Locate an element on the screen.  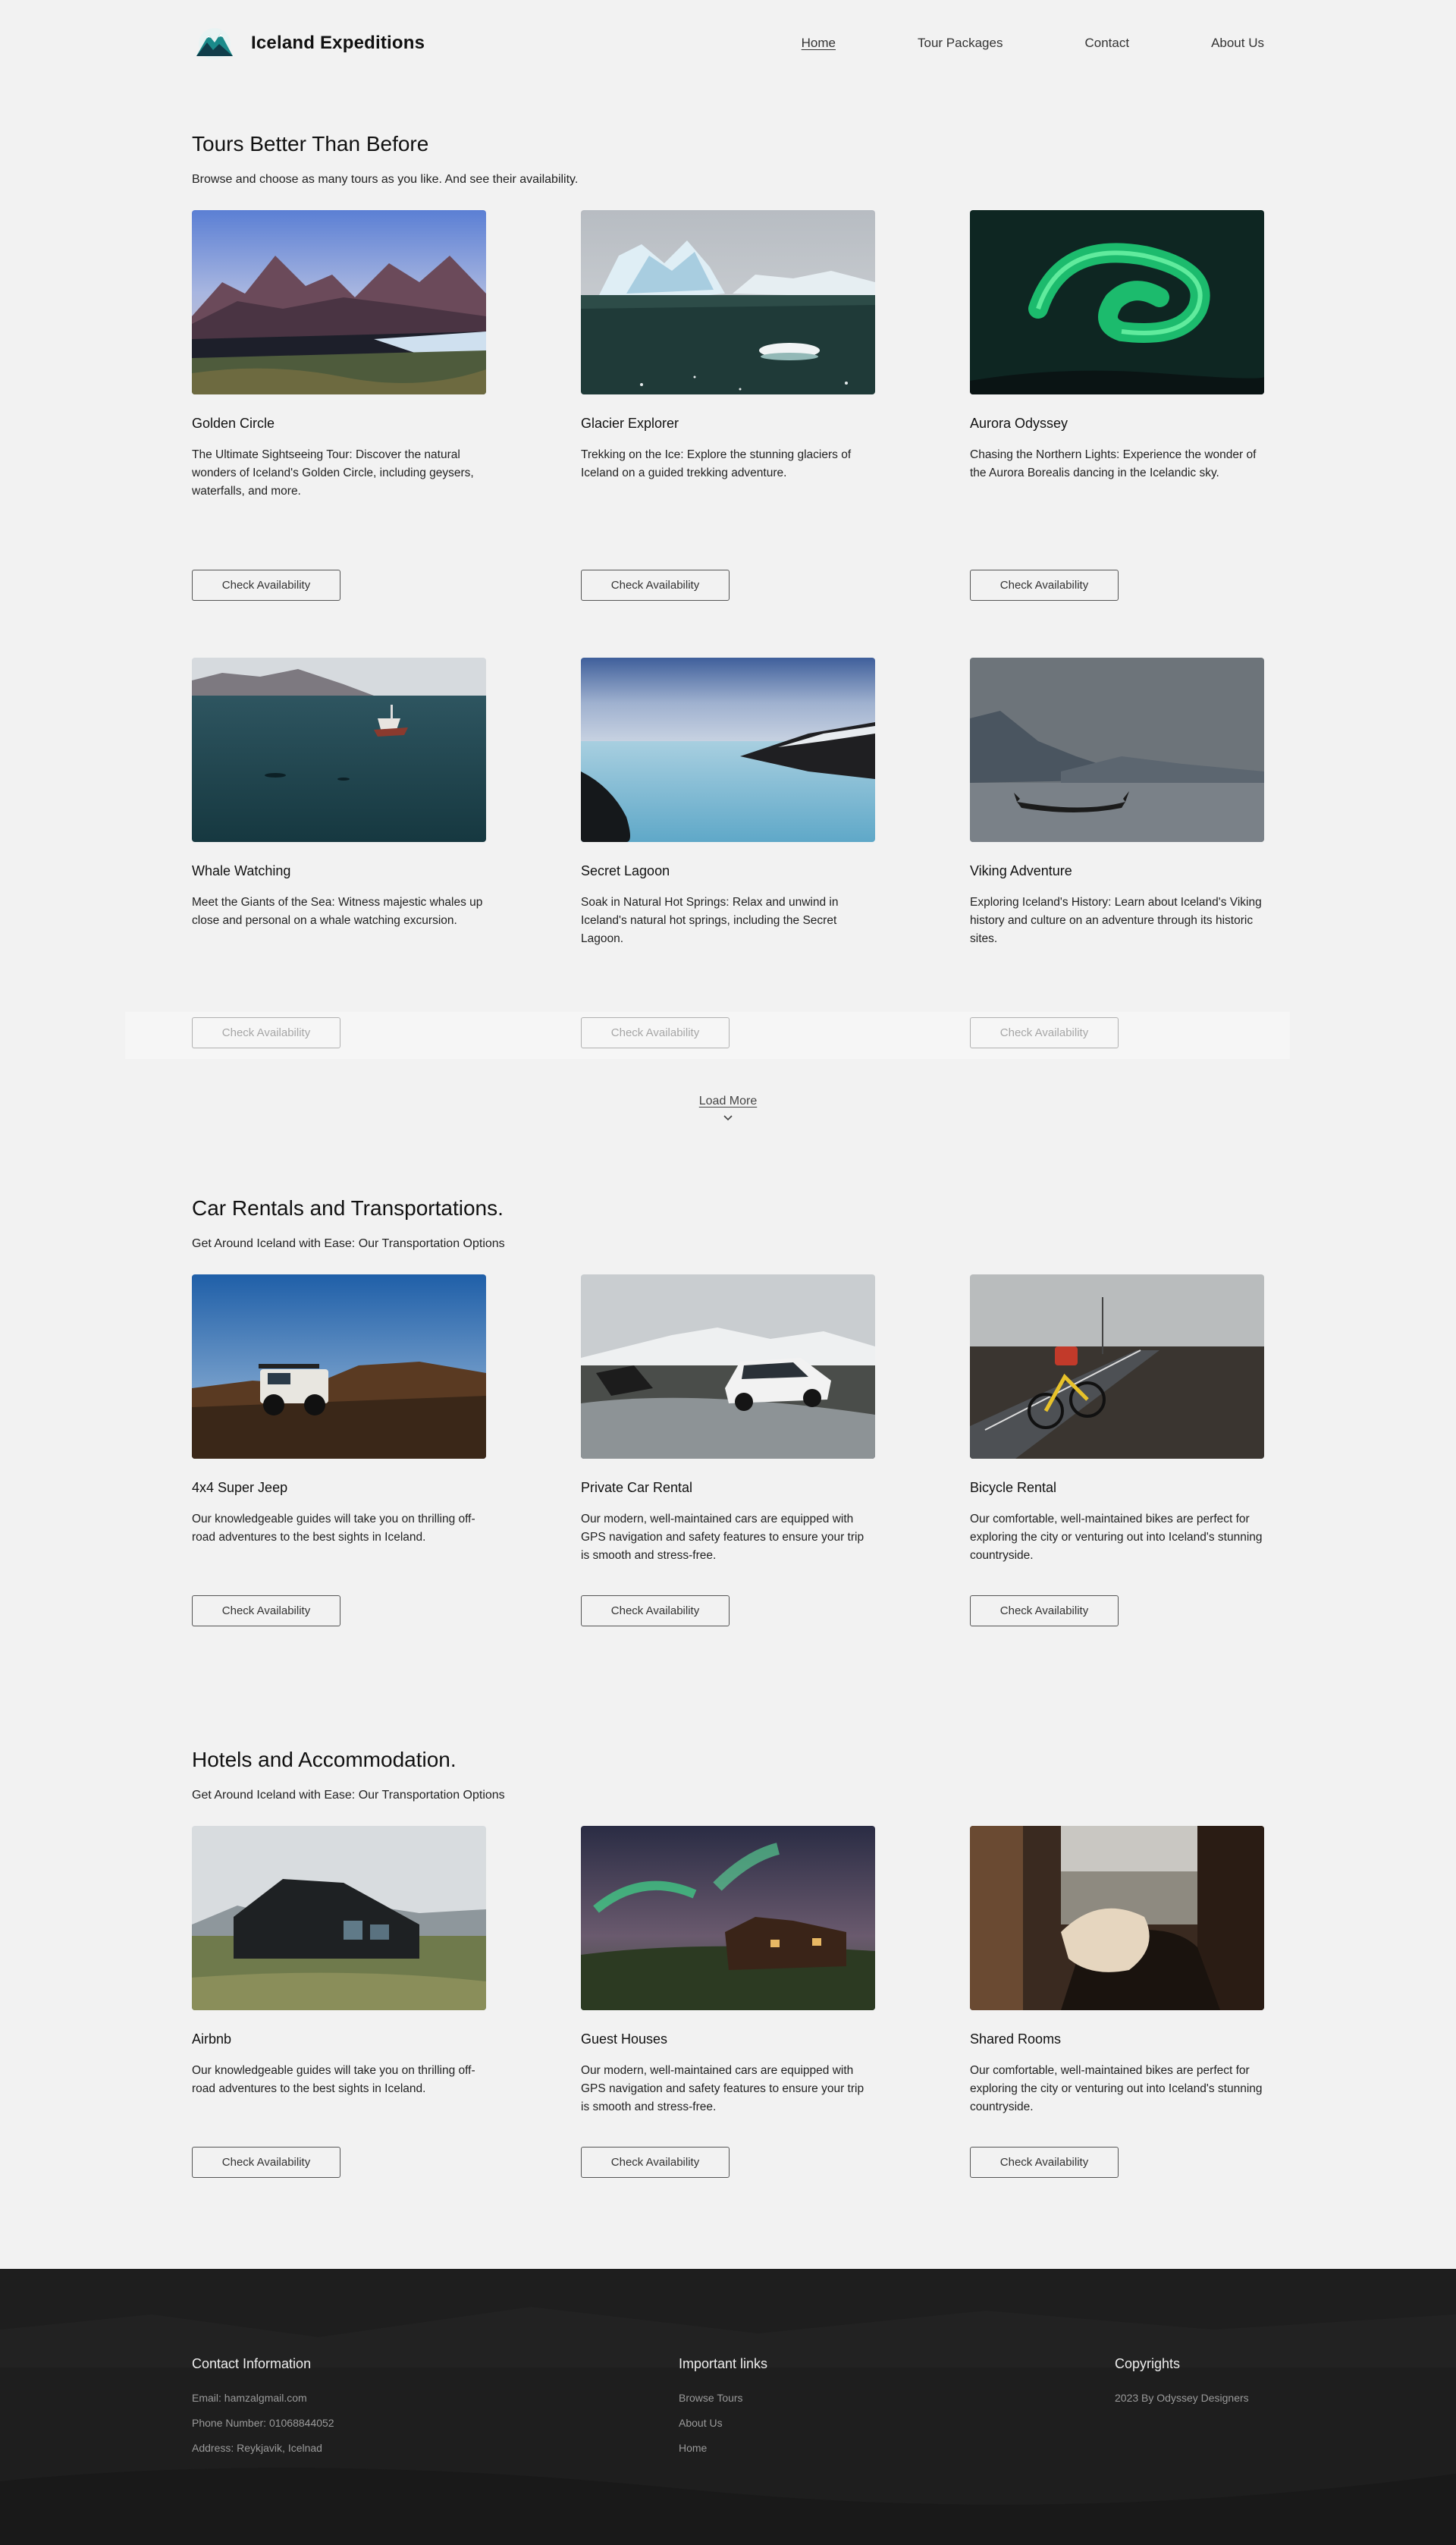
card-title: Aurora Odyssey is located at coordinates (1019, 424).